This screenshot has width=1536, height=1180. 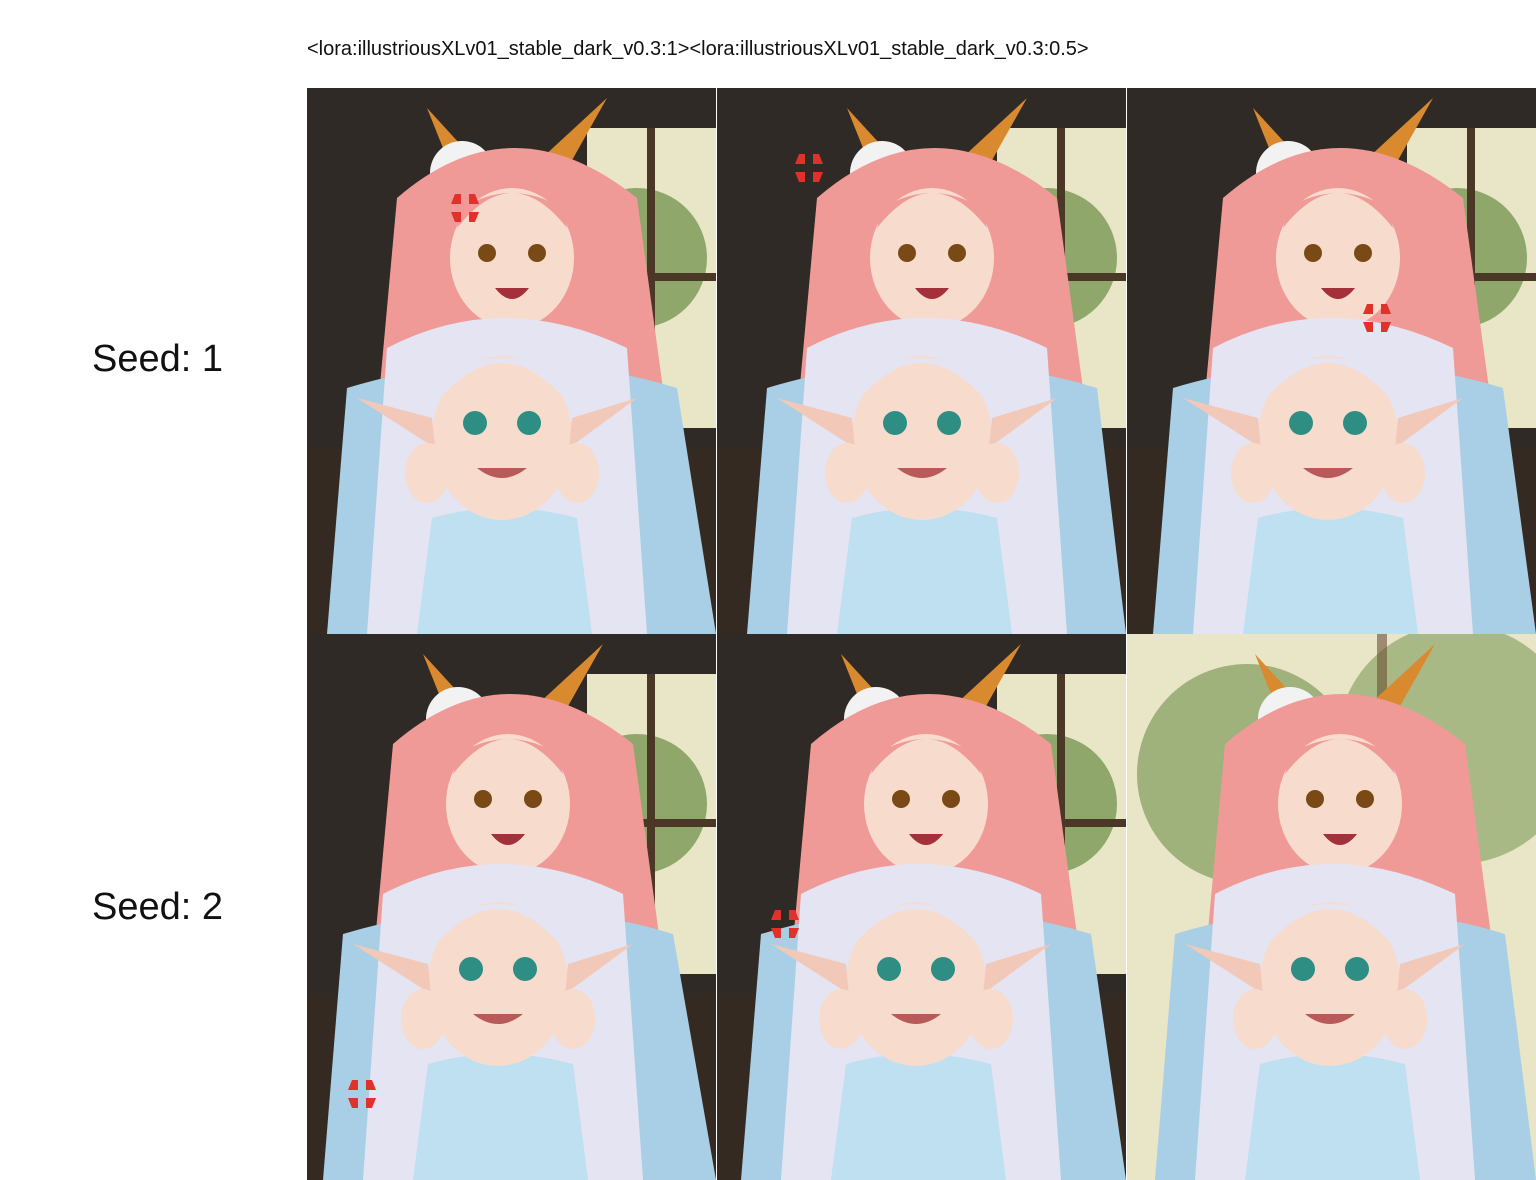 What do you see at coordinates (511, 361) in the screenshot?
I see `grid-image-r1-c1` at bounding box center [511, 361].